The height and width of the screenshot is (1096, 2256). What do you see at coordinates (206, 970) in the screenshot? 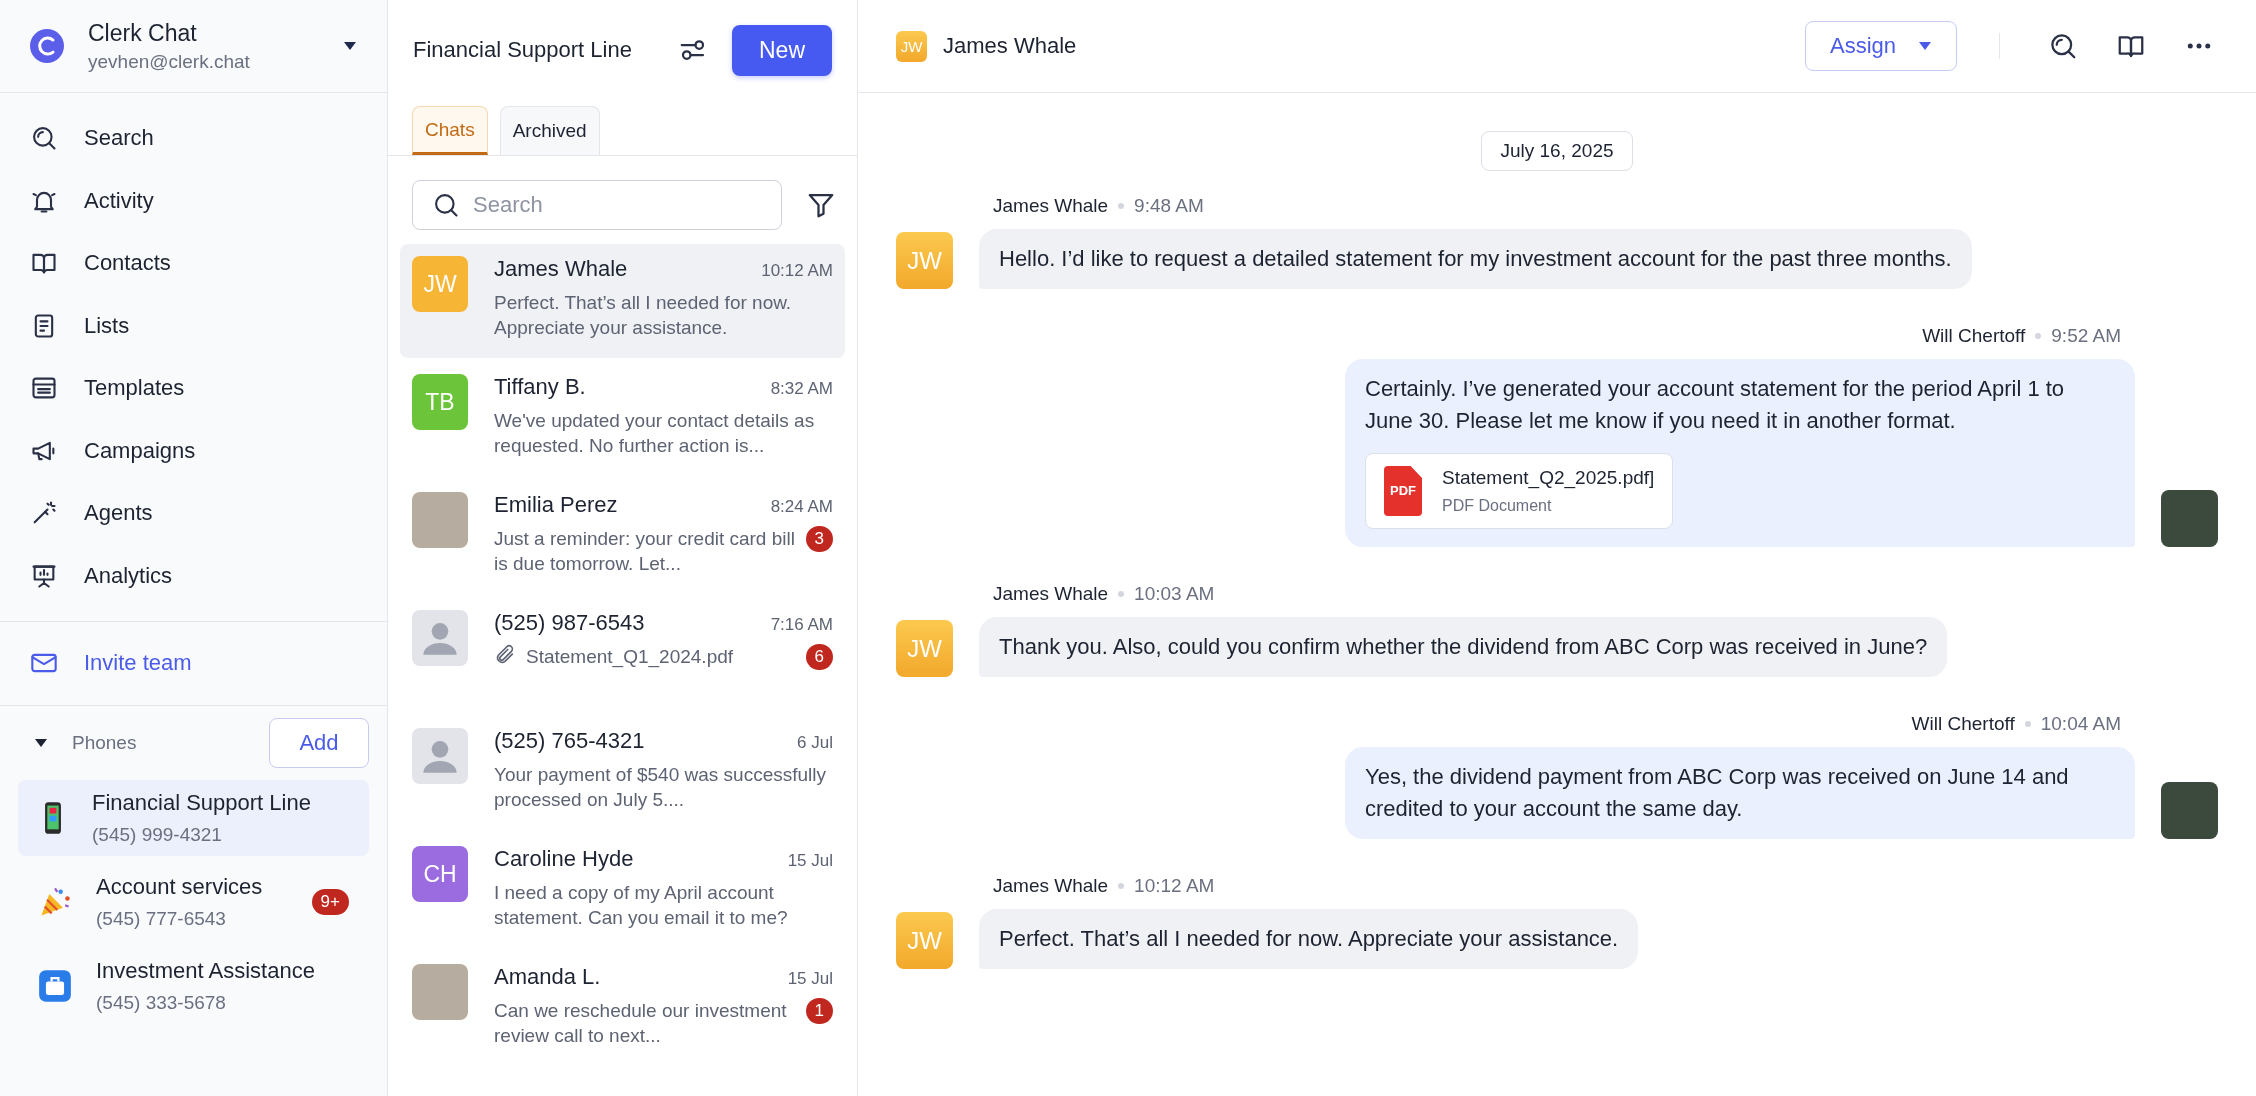
I see `line-name: Investment Assistance` at bounding box center [206, 970].